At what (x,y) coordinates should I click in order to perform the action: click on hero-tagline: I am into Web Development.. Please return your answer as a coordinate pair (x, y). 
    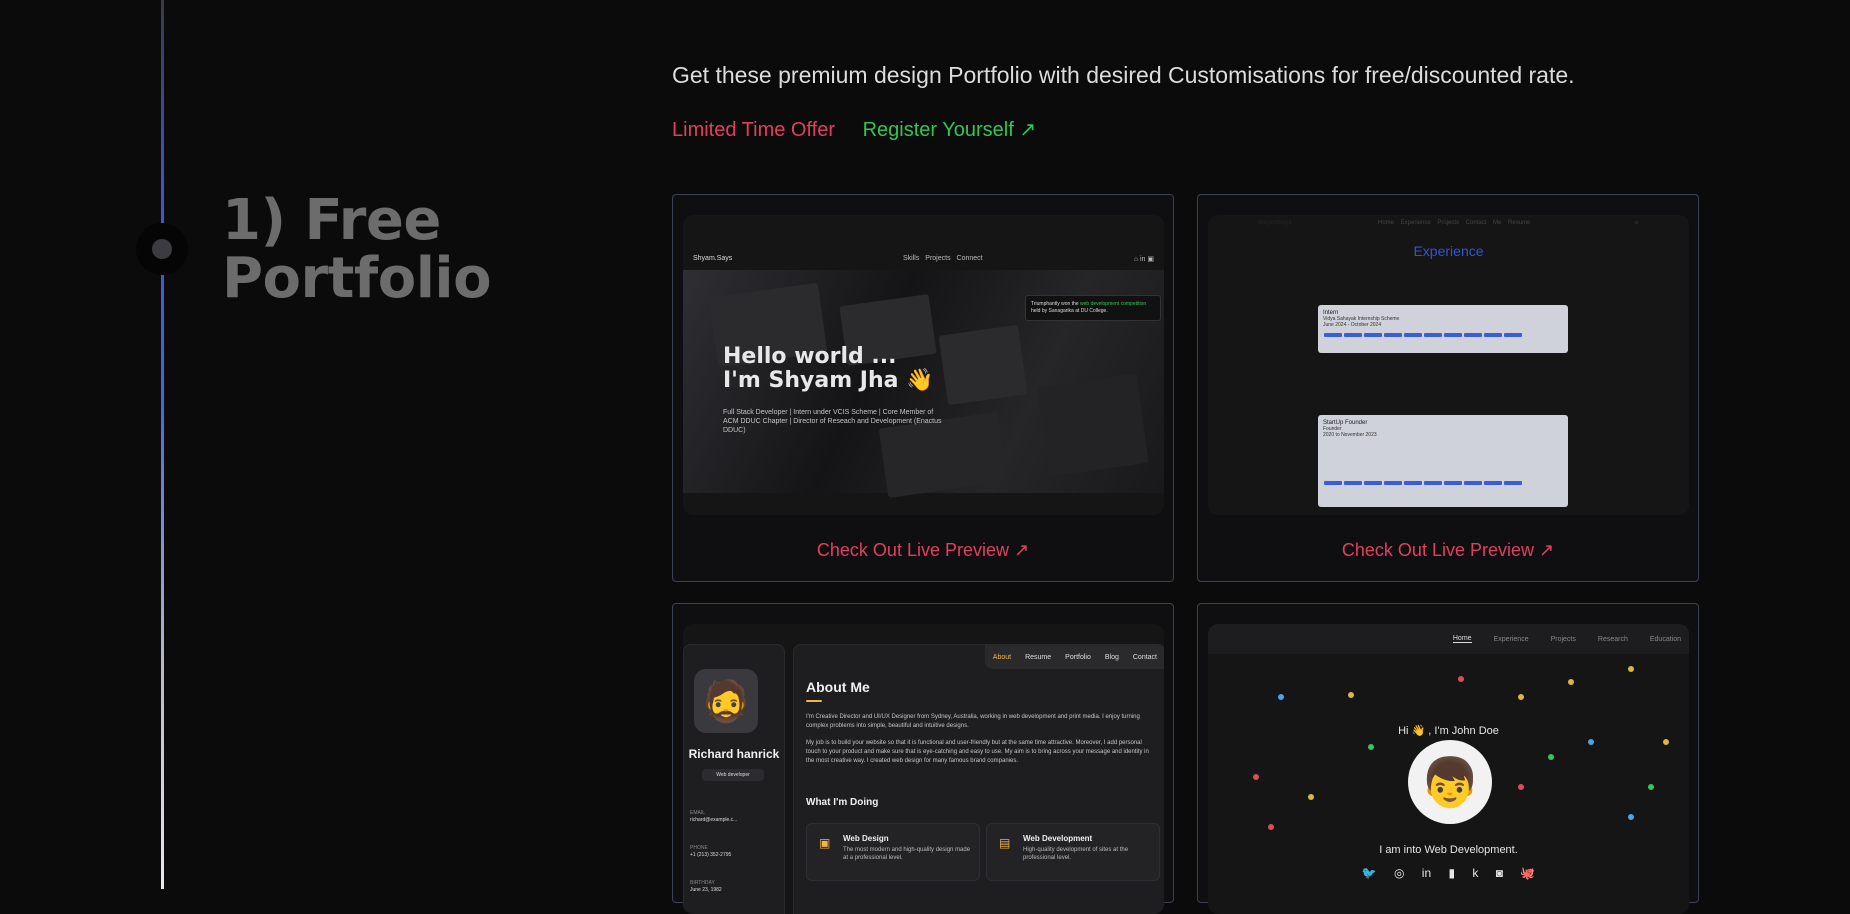
    Looking at the image, I should click on (1448, 850).